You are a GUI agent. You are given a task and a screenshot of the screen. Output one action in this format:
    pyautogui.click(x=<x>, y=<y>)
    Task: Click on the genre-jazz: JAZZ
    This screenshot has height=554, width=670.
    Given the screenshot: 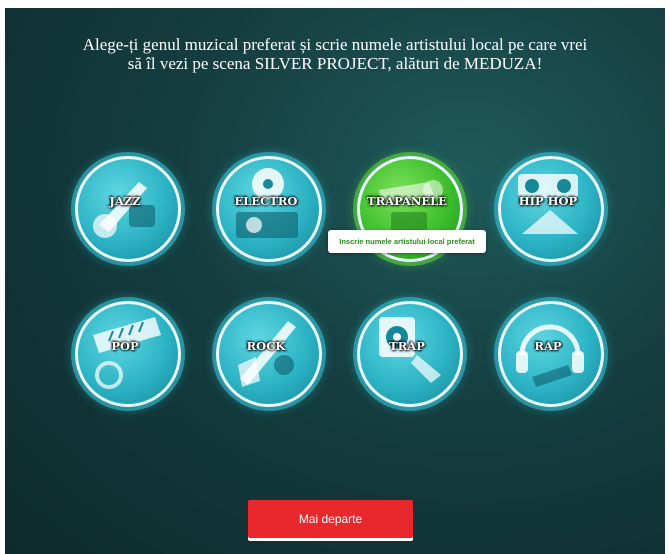 What is the action you would take?
    pyautogui.click(x=125, y=206)
    